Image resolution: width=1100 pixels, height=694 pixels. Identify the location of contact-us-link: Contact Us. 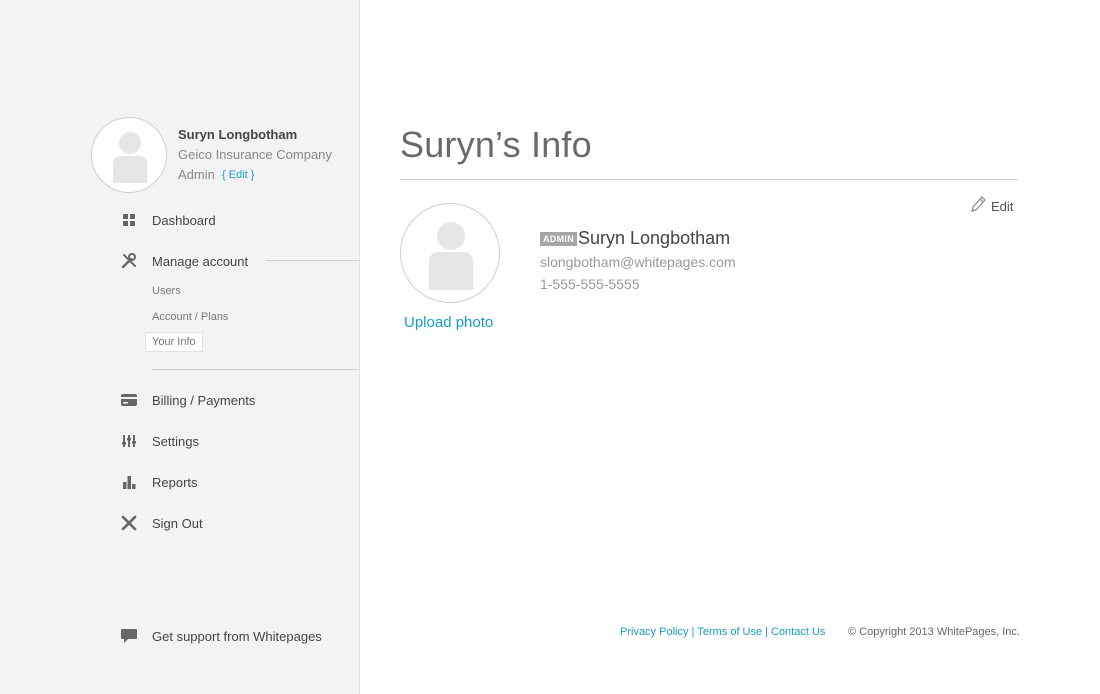
(798, 632).